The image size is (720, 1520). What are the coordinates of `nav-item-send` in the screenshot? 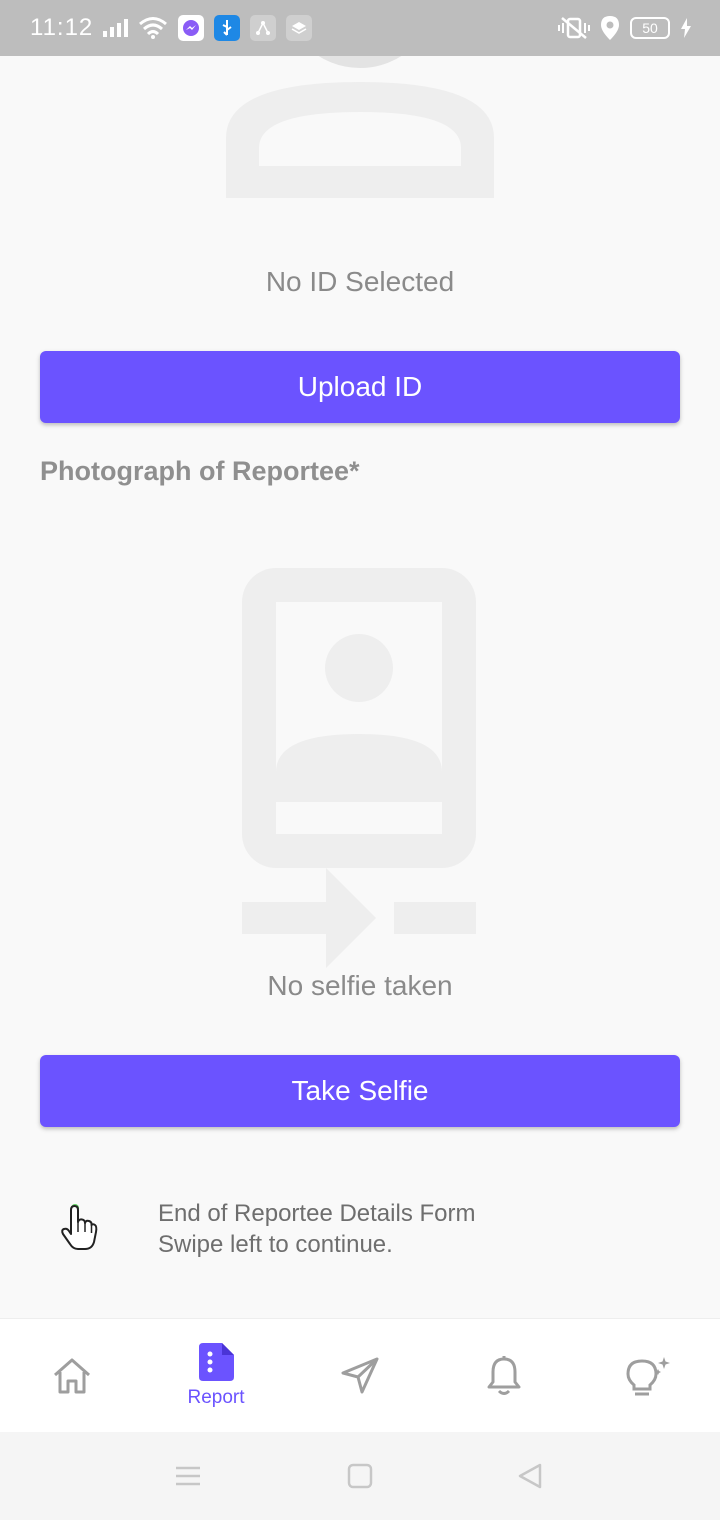 It's located at (360, 1376).